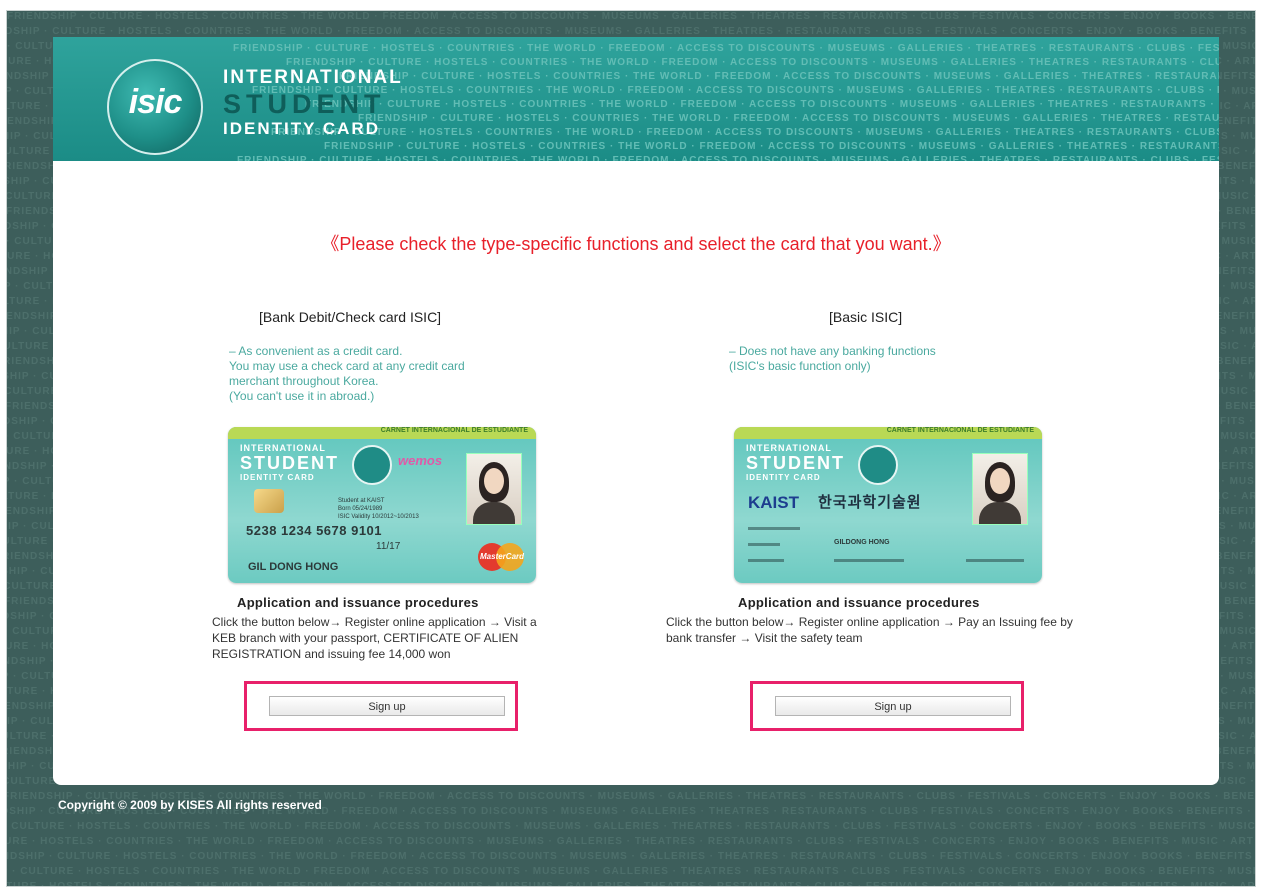 This screenshot has height=893, width=1262. Describe the element at coordinates (314, 530) in the screenshot. I see `card-number: 5238 1234 5678 9101` at that location.